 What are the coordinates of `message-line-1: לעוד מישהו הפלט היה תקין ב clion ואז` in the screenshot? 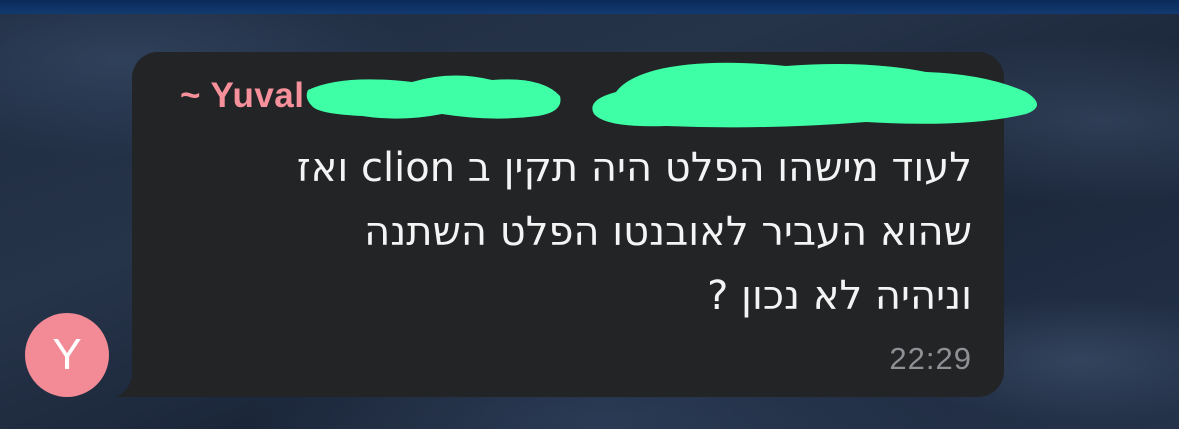 It's located at (634, 168).